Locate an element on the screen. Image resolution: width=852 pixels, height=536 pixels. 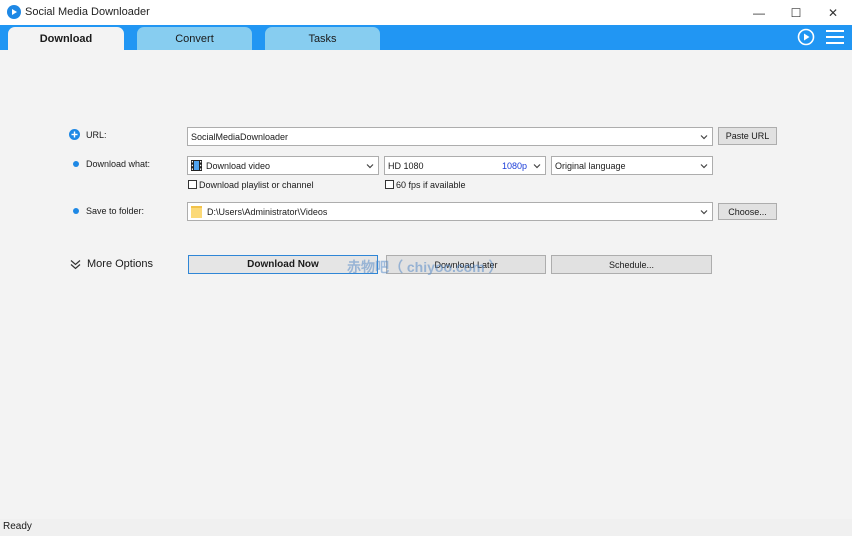
save-folder-label: Save to folder: is located at coordinates (115, 211).